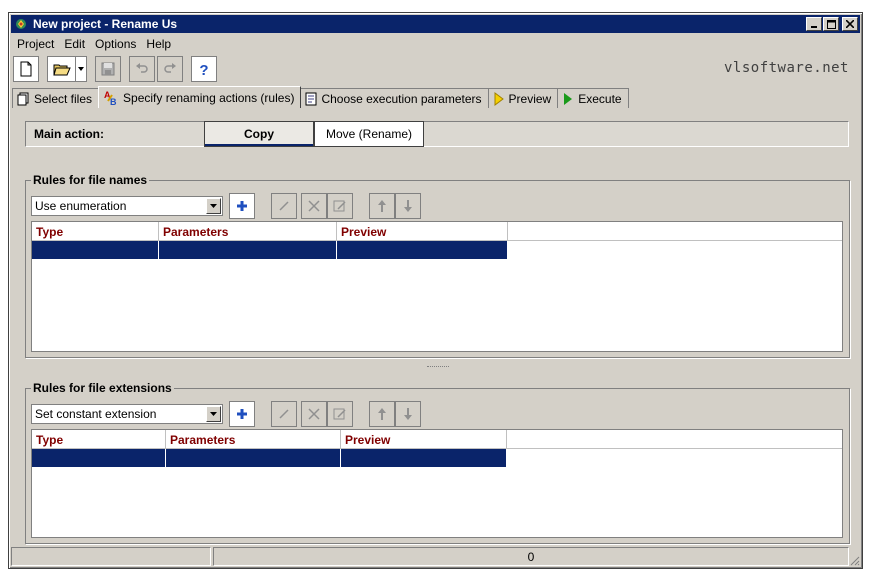  I want to click on file-extensions-rule-select: Set constant extension, so click(127, 414).